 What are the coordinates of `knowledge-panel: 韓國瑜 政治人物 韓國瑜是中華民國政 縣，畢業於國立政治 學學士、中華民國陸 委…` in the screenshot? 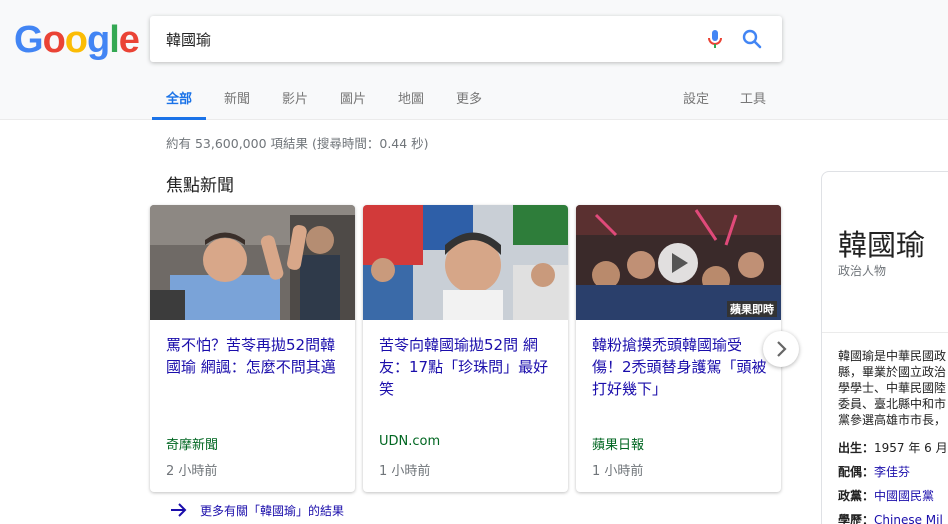 It's located at (884, 347).